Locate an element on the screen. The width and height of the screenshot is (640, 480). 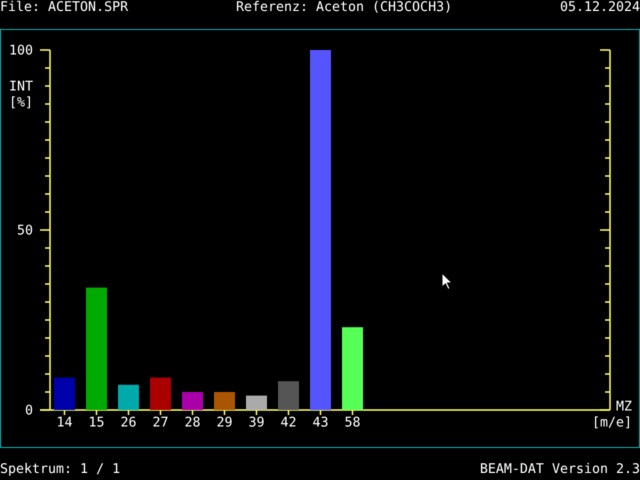
y-tick-label: 100 is located at coordinates (20, 51).